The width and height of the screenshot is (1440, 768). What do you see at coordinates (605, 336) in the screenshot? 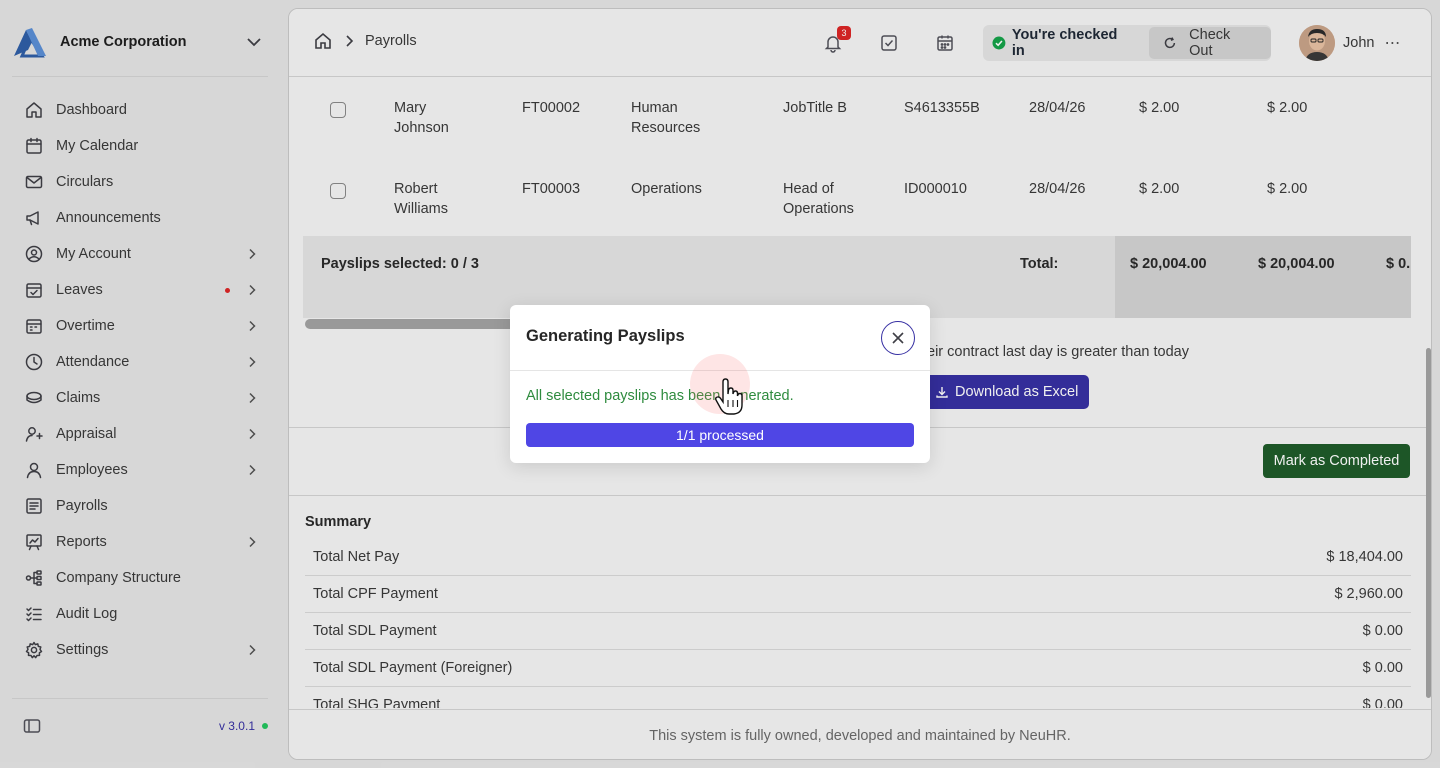
I see `dialog-title: Generating Payslips` at bounding box center [605, 336].